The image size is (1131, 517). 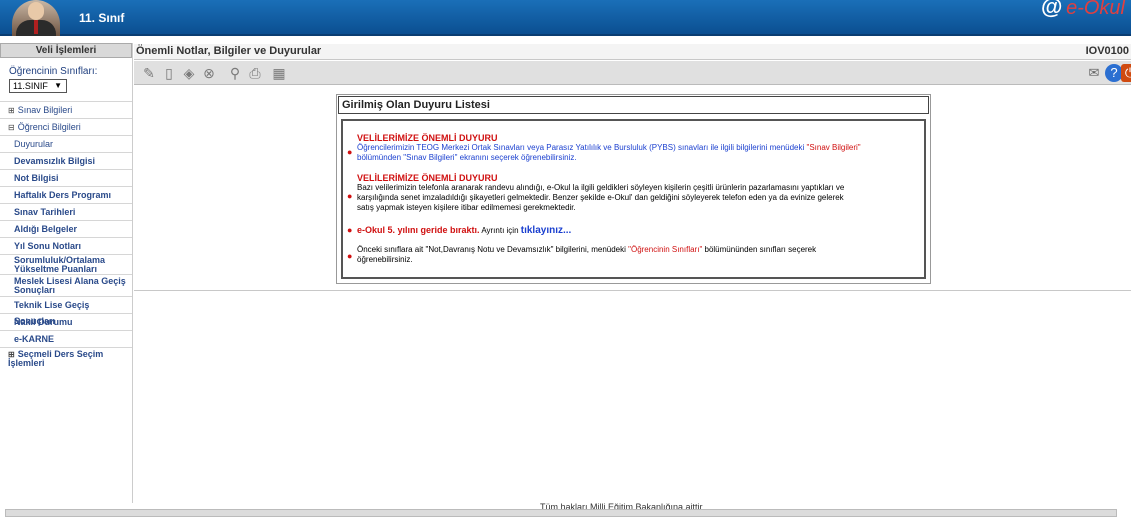 I want to click on menu-label: Duyurular, so click(x=34, y=144).